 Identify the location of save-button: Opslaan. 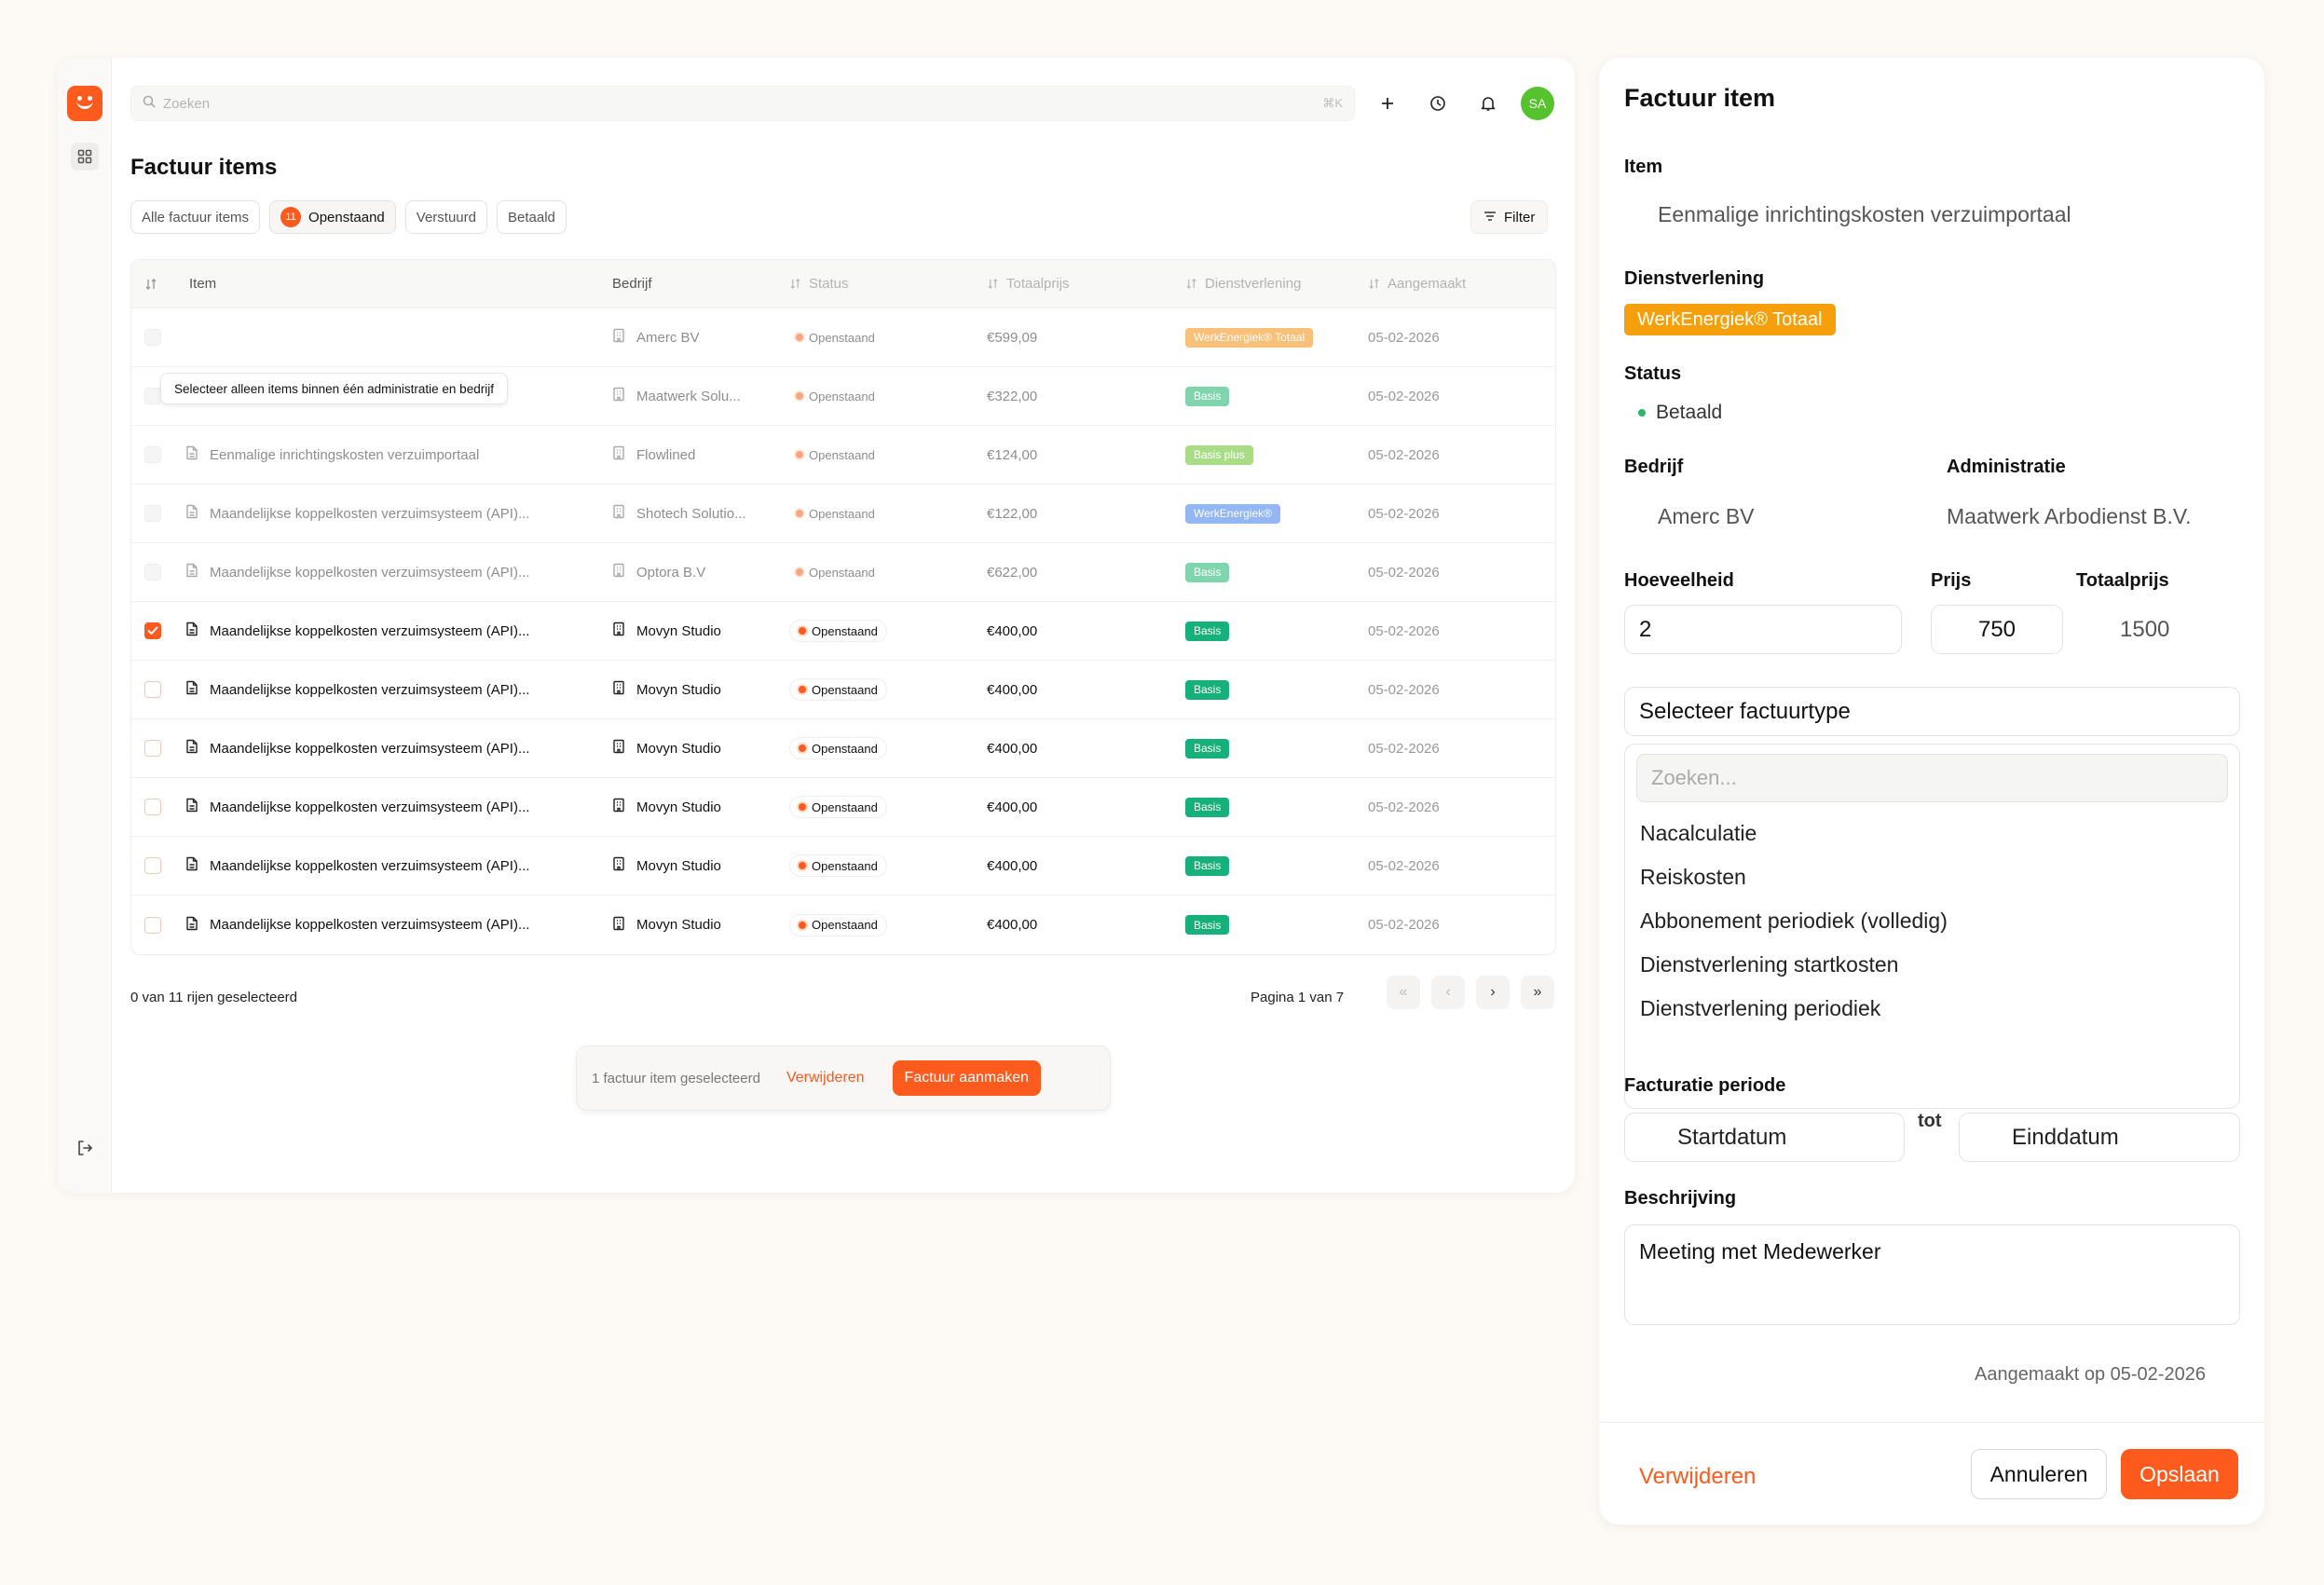
(2179, 1474).